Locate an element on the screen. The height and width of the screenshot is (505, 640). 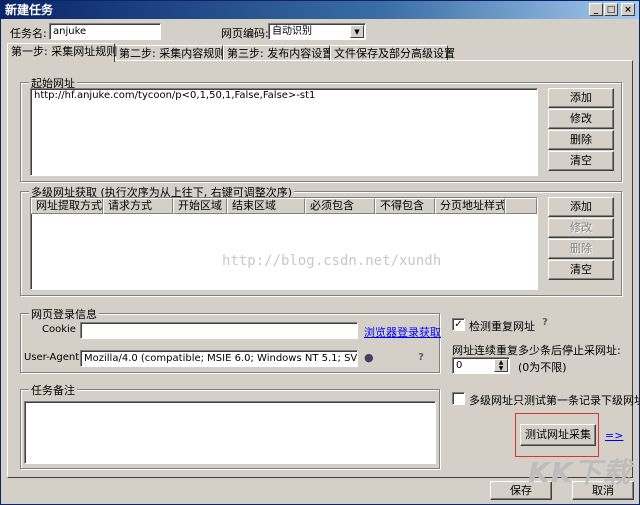
multi-test-label: 多级网址只测试第一条记录下级网址 is located at coordinates (554, 400).